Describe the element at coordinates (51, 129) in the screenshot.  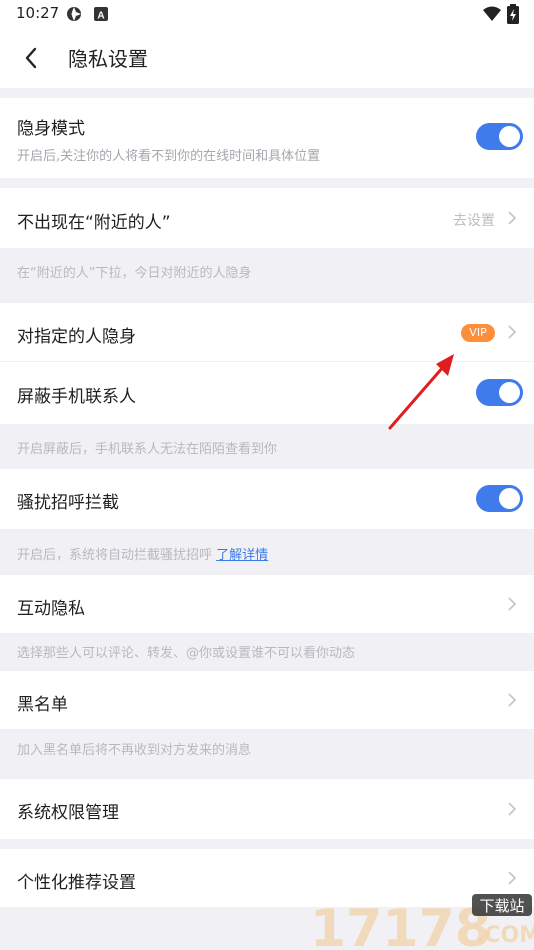
I see `stealth-mode-label: 隐身模式` at that location.